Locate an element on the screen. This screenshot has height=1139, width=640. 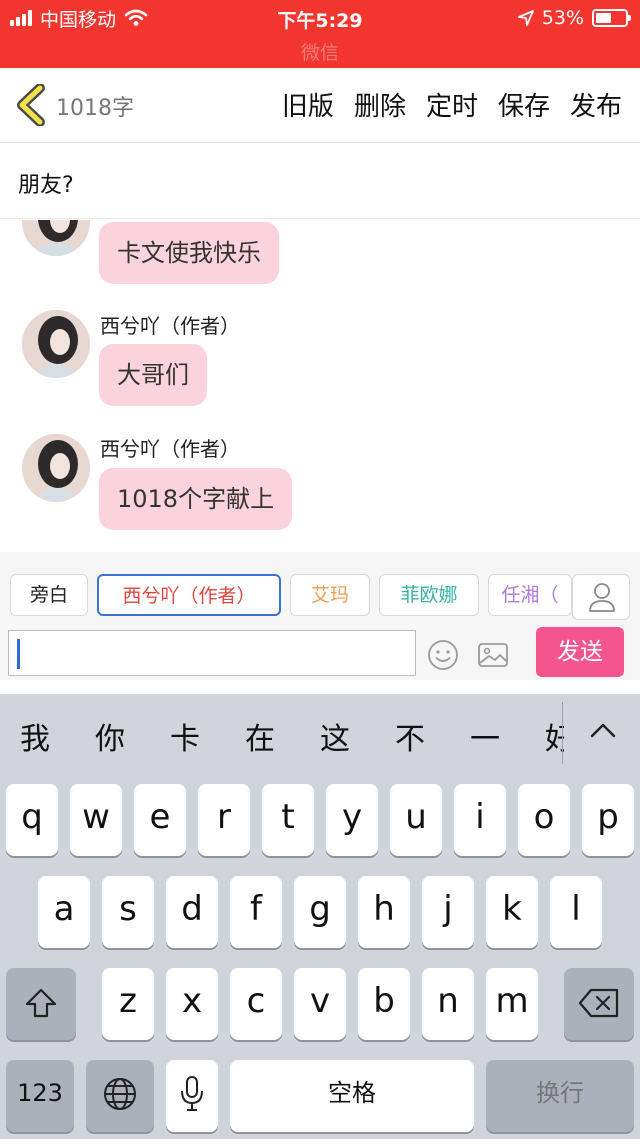
message-bubble: 大哥们 is located at coordinates (153, 375).